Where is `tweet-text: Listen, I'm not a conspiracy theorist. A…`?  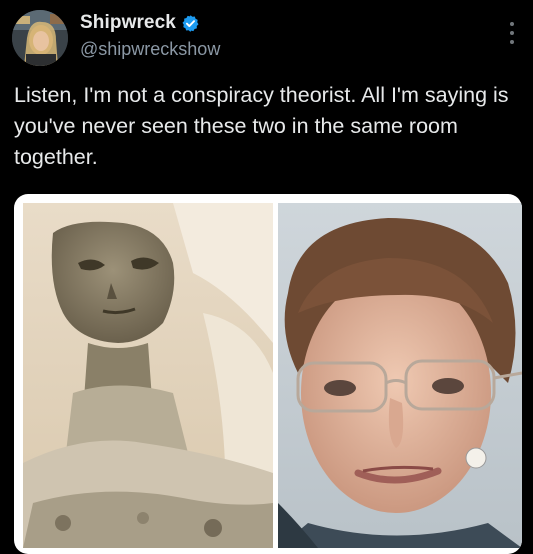 tweet-text: Listen, I'm not a conspiracy theorist. A… is located at coordinates (264, 126).